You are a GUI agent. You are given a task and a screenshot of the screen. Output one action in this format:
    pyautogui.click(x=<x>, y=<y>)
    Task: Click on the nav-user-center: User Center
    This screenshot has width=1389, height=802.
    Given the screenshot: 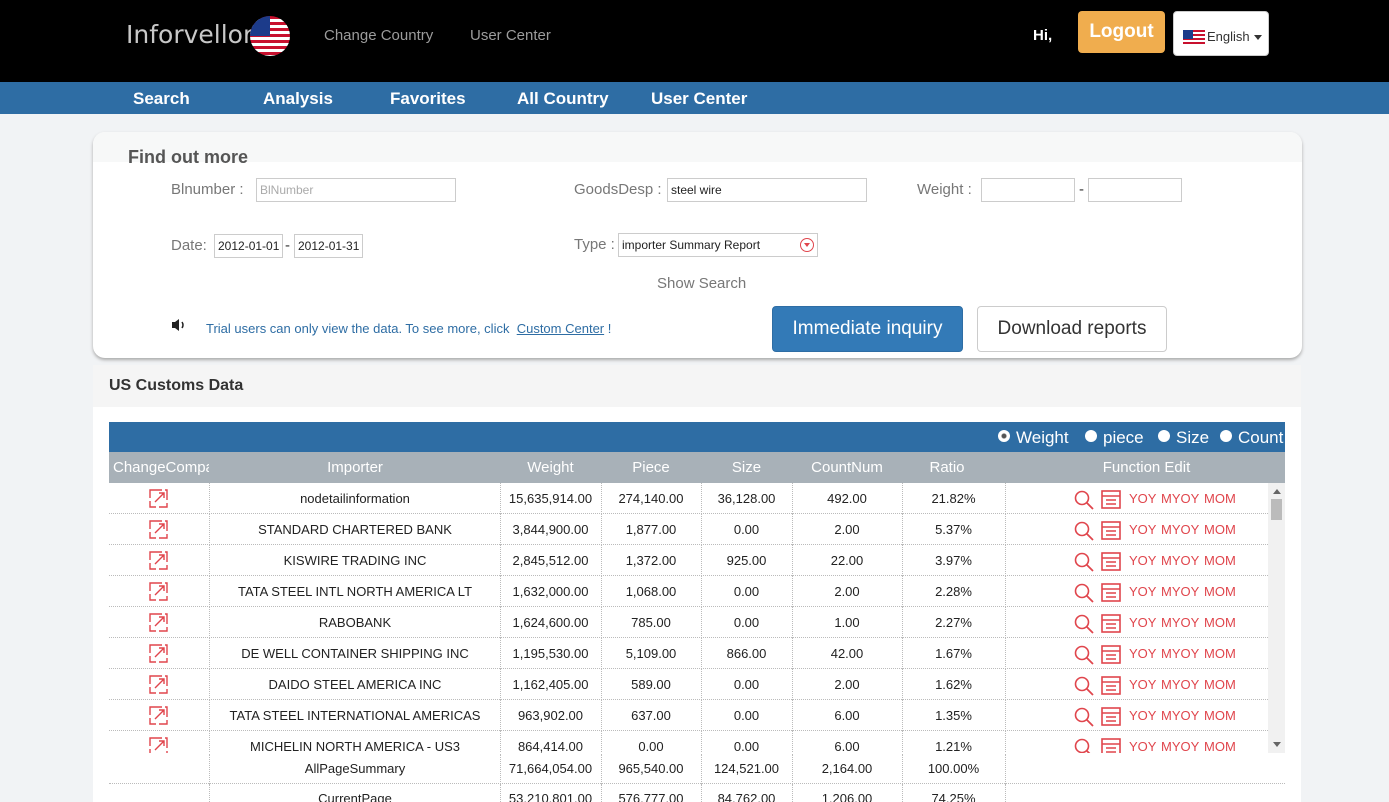 What is the action you would take?
    pyautogui.click(x=699, y=99)
    